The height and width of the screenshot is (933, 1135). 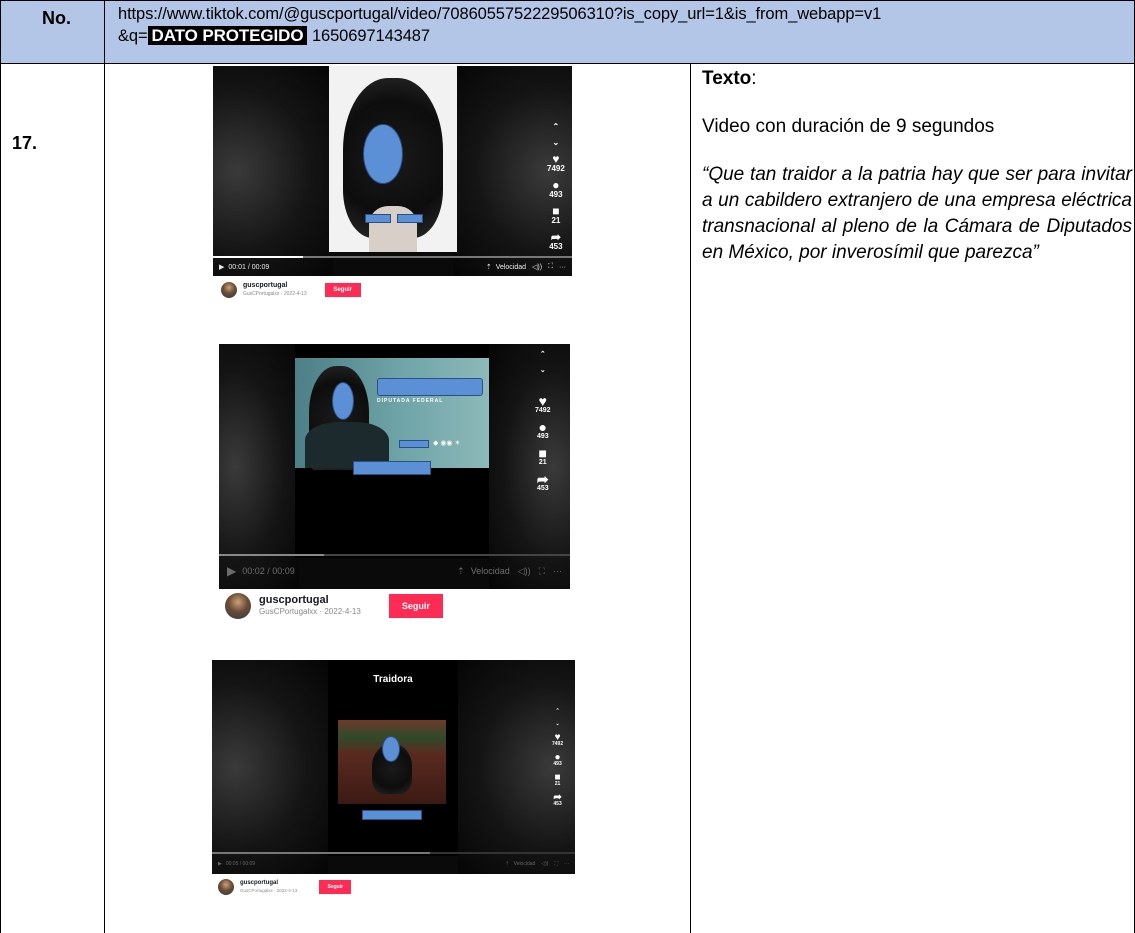 I want to click on row-number-cell: 17., so click(x=52, y=498).